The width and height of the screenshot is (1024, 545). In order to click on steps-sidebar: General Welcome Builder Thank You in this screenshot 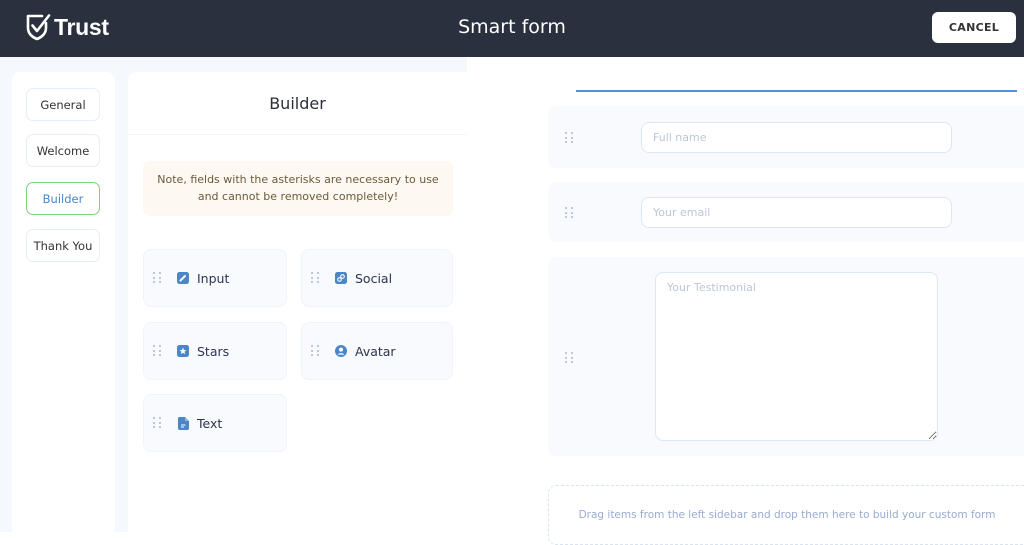, I will do `click(63, 307)`.